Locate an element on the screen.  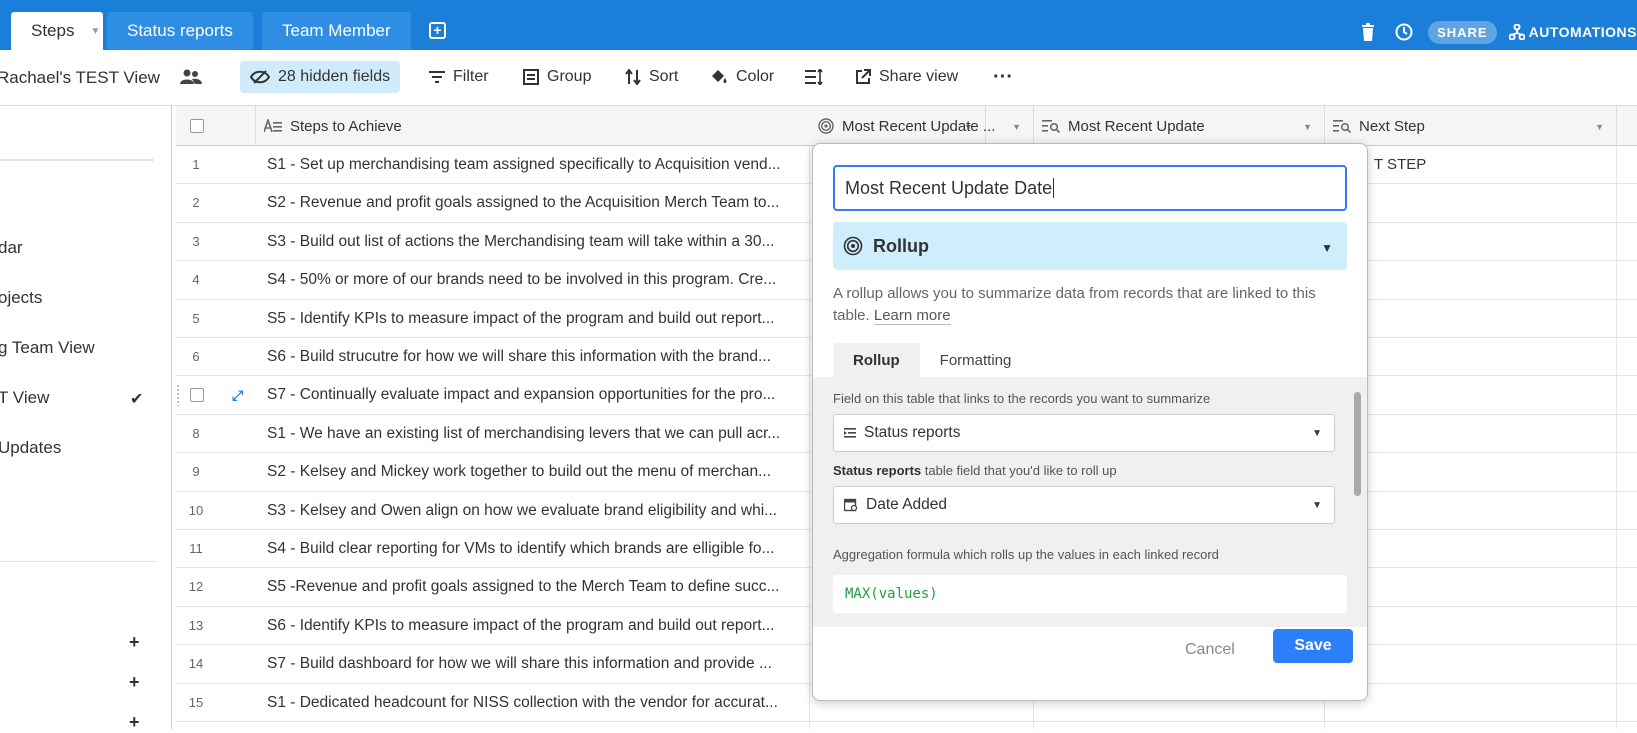
automations-button: AUTOMATIONS is located at coordinates (1572, 32).